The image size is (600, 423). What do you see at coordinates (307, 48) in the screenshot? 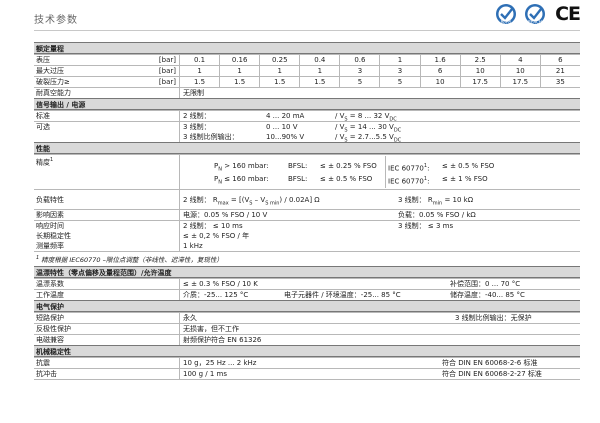
I see `section-rated-range: 额定量程` at bounding box center [307, 48].